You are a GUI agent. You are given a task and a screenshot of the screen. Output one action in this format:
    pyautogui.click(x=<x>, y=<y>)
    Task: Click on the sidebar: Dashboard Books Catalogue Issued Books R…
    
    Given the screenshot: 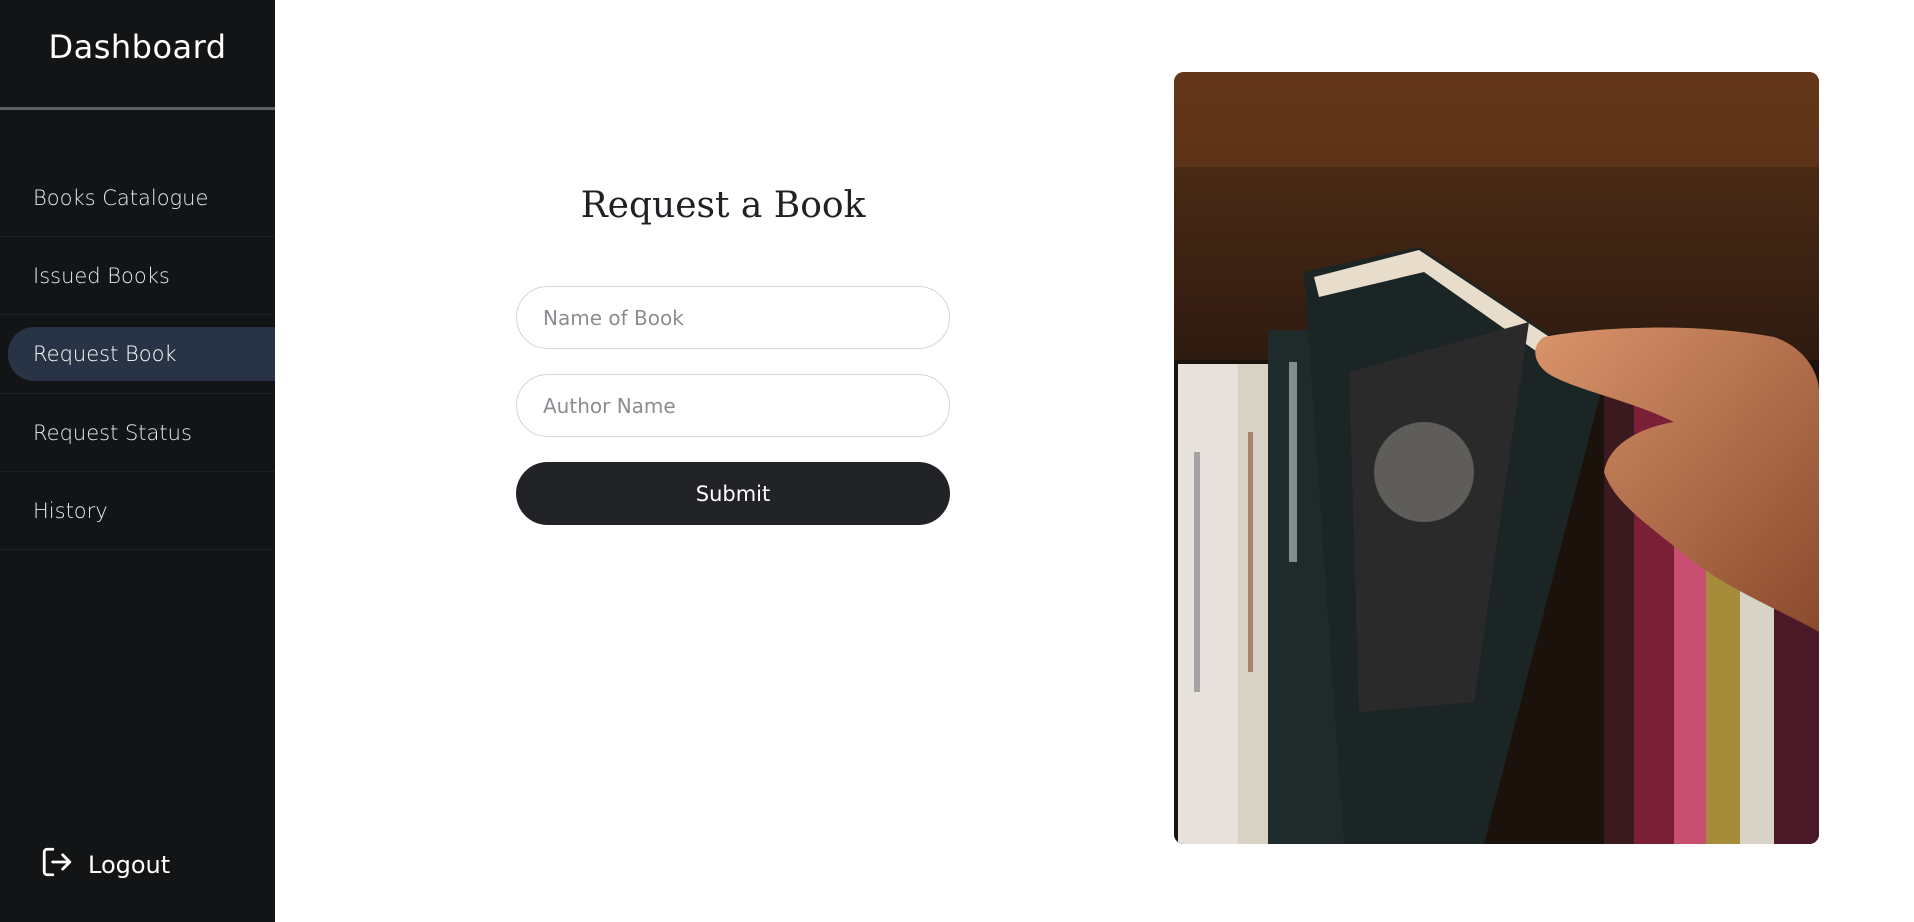 What is the action you would take?
    pyautogui.click(x=137, y=461)
    